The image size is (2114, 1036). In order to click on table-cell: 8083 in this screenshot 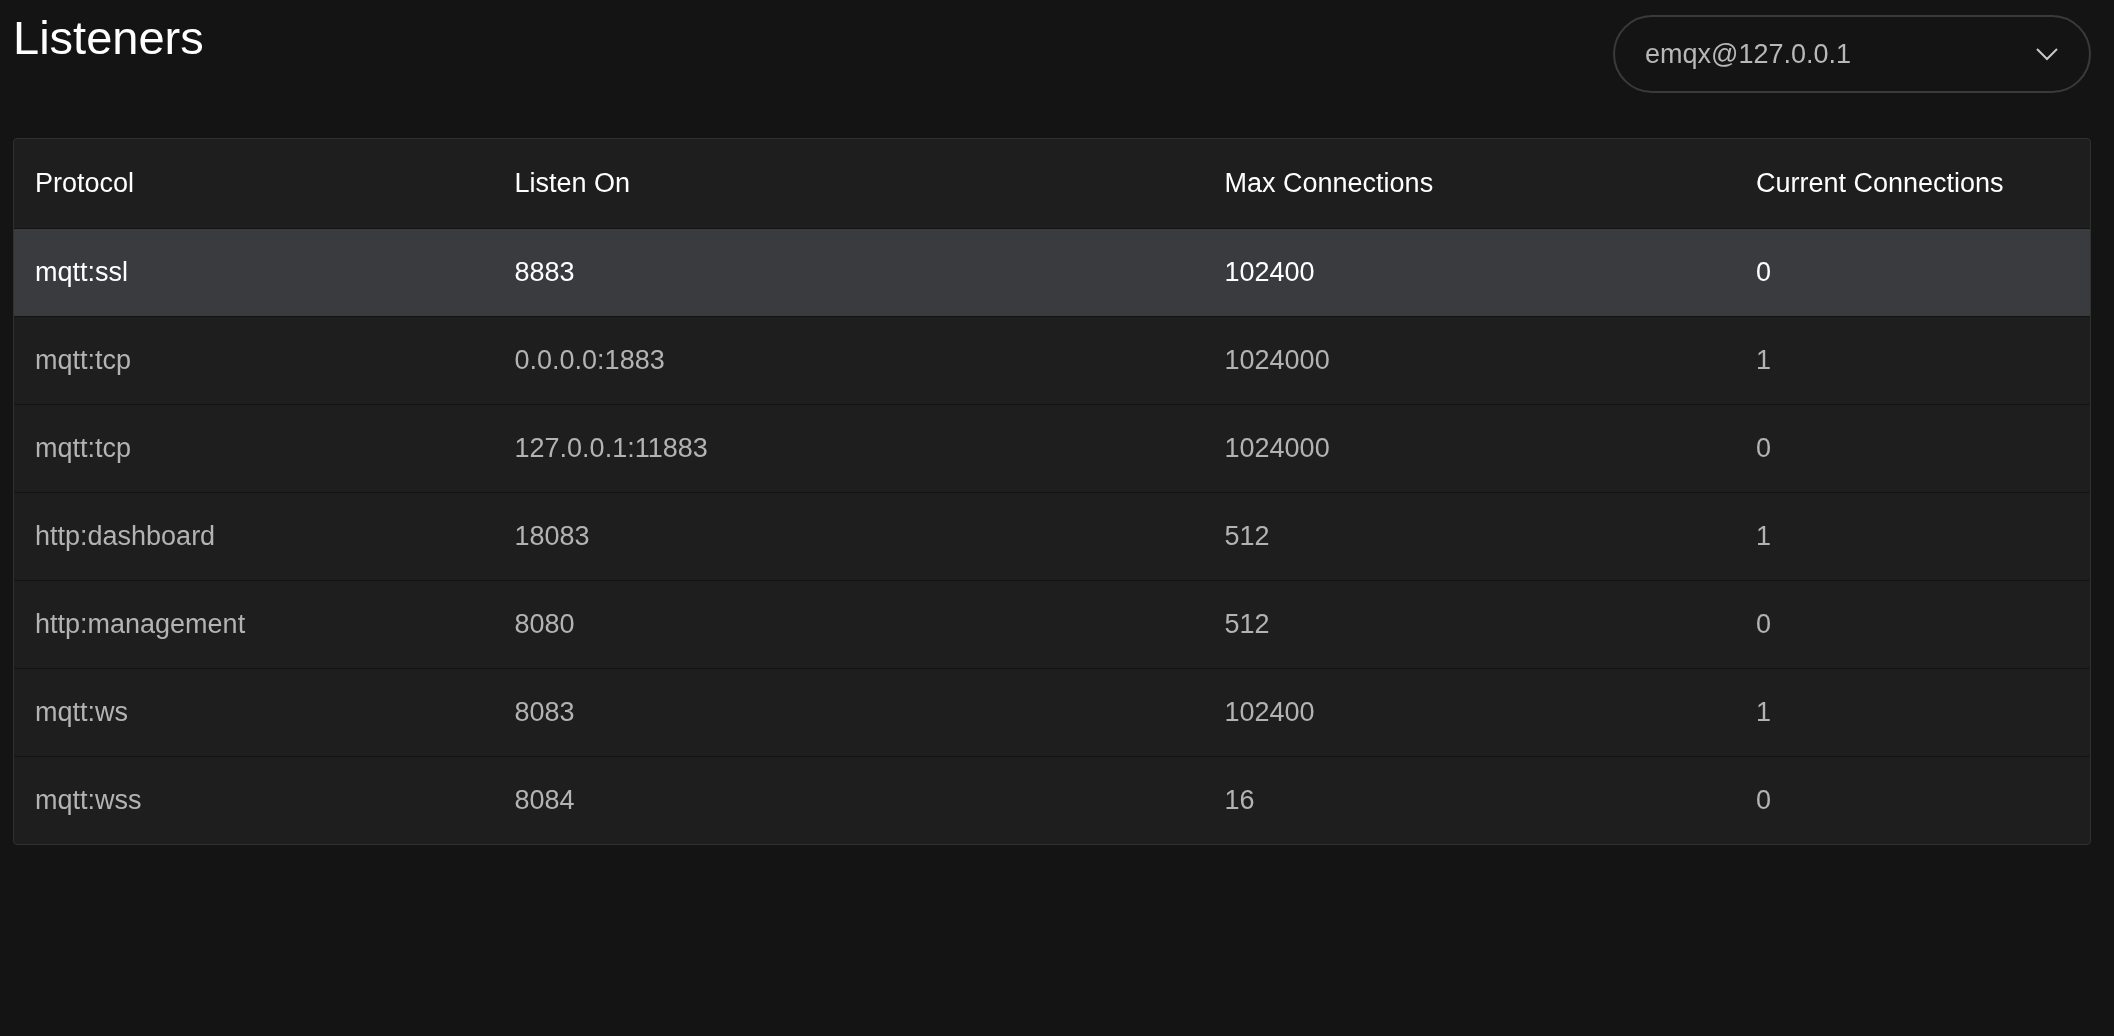, I will do `click(848, 712)`.